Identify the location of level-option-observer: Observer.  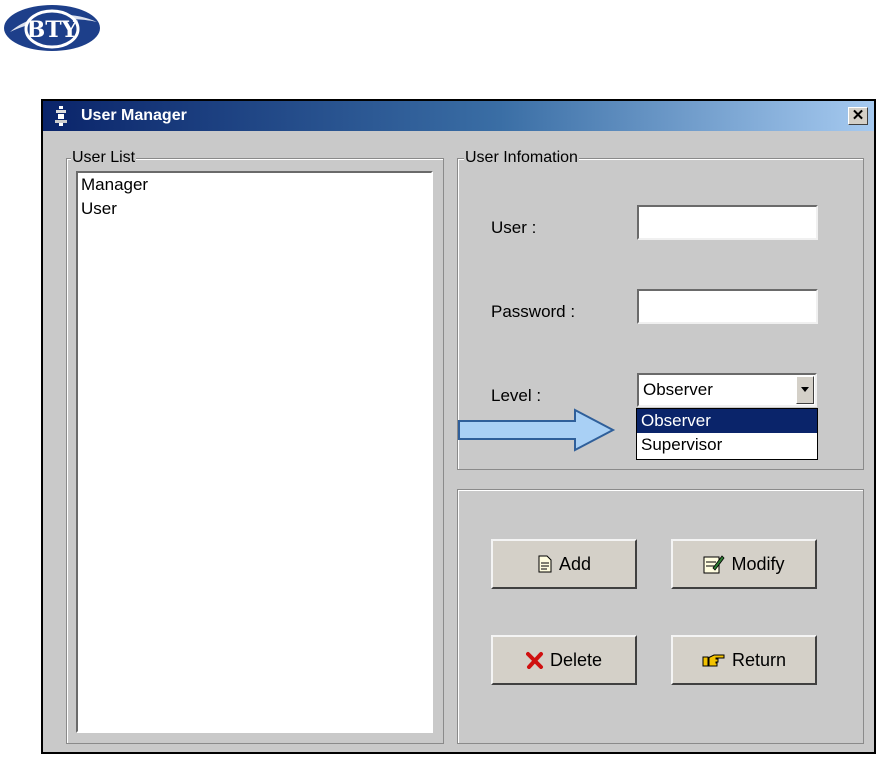
(727, 421).